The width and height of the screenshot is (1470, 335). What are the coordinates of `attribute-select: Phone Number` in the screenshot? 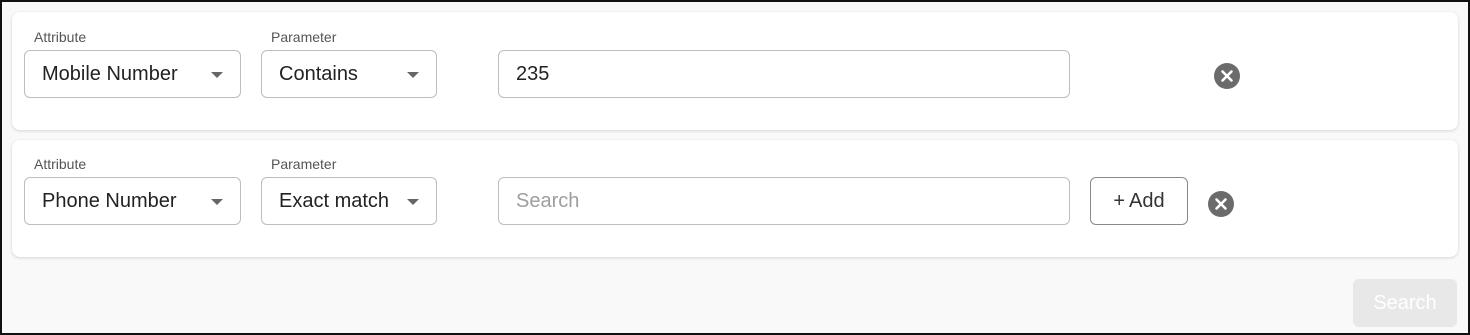 It's located at (132, 201).